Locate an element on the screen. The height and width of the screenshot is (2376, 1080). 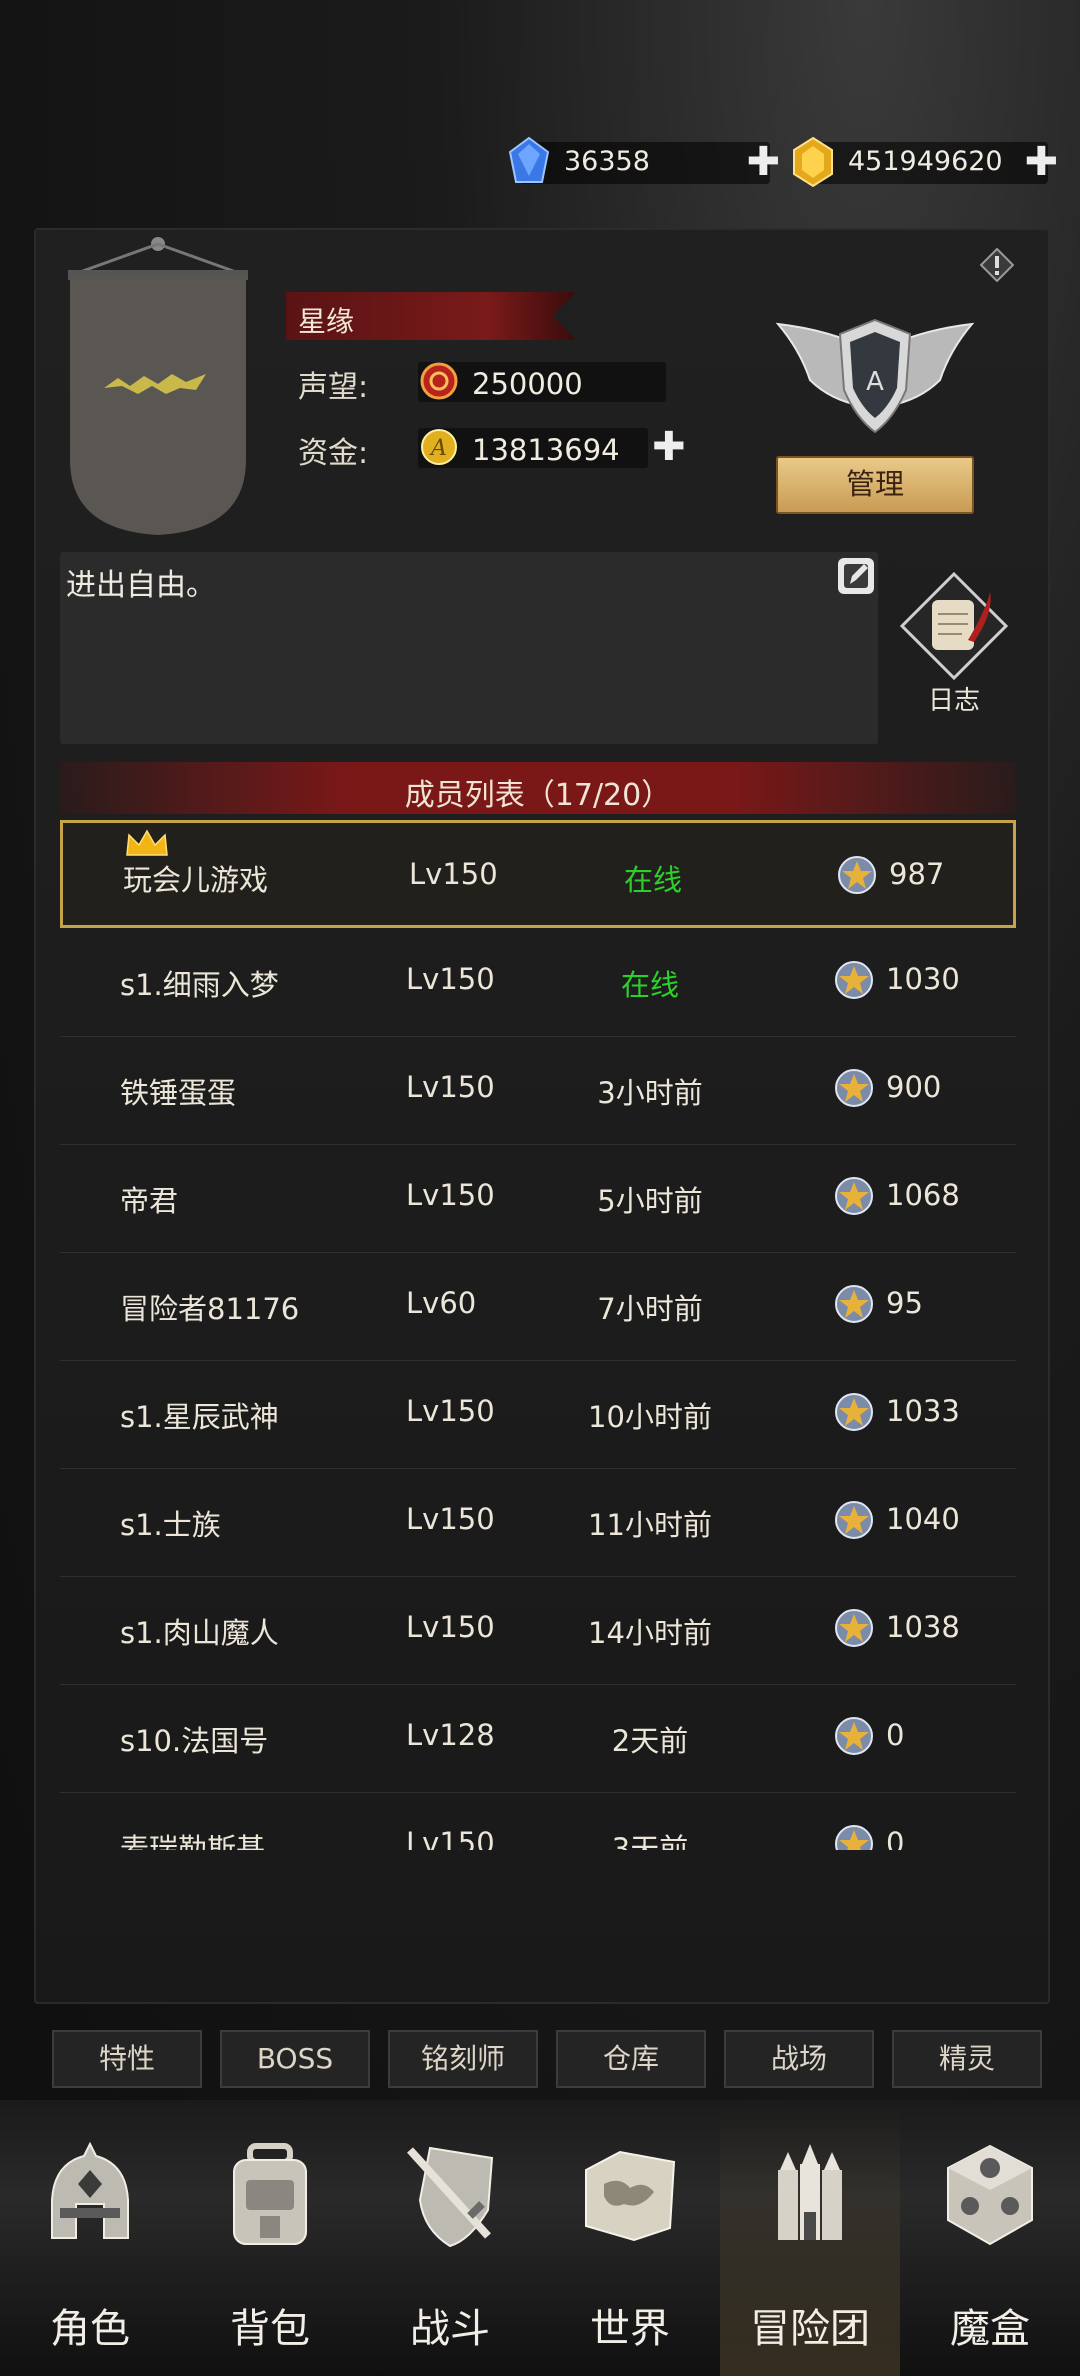
member-list-header: 成员列表（17/20） is located at coordinates (538, 788).